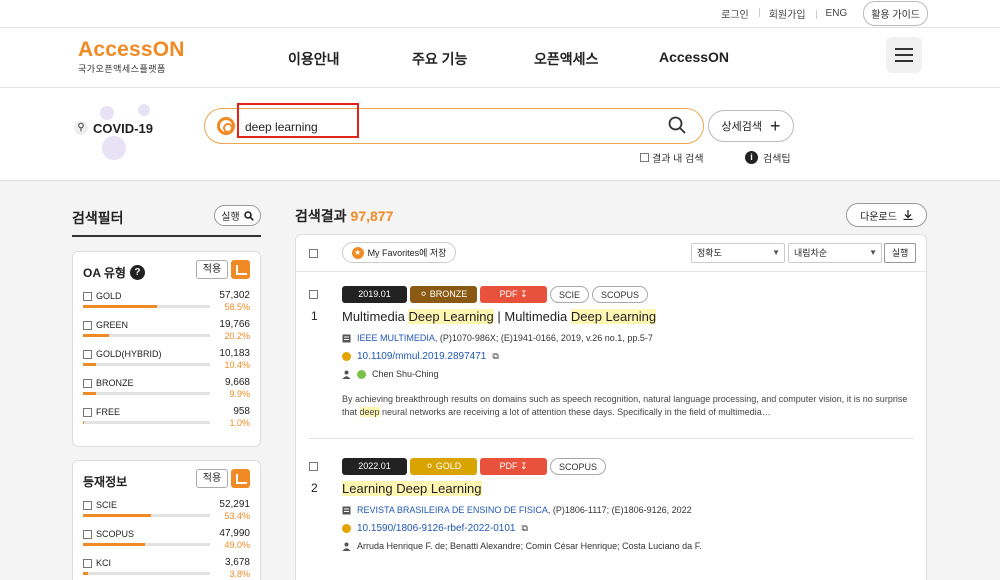 The image size is (1000, 580). Describe the element at coordinates (904, 55) in the screenshot. I see `hamburger-menu-icon` at that location.